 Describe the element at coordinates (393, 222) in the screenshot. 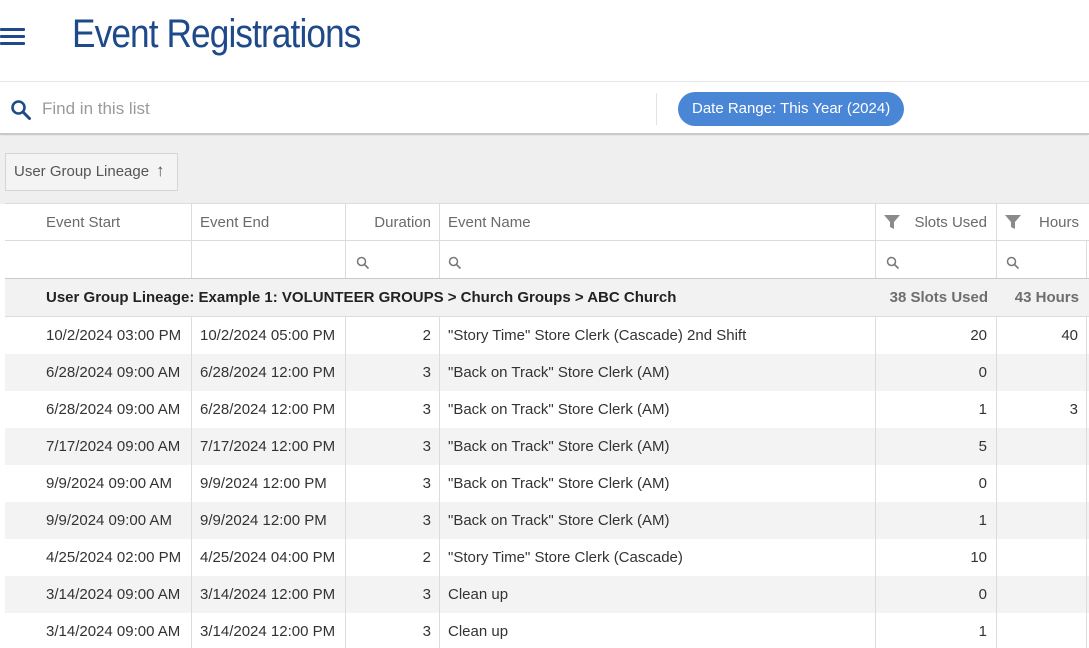

I see `column-header-duration: Duration` at that location.